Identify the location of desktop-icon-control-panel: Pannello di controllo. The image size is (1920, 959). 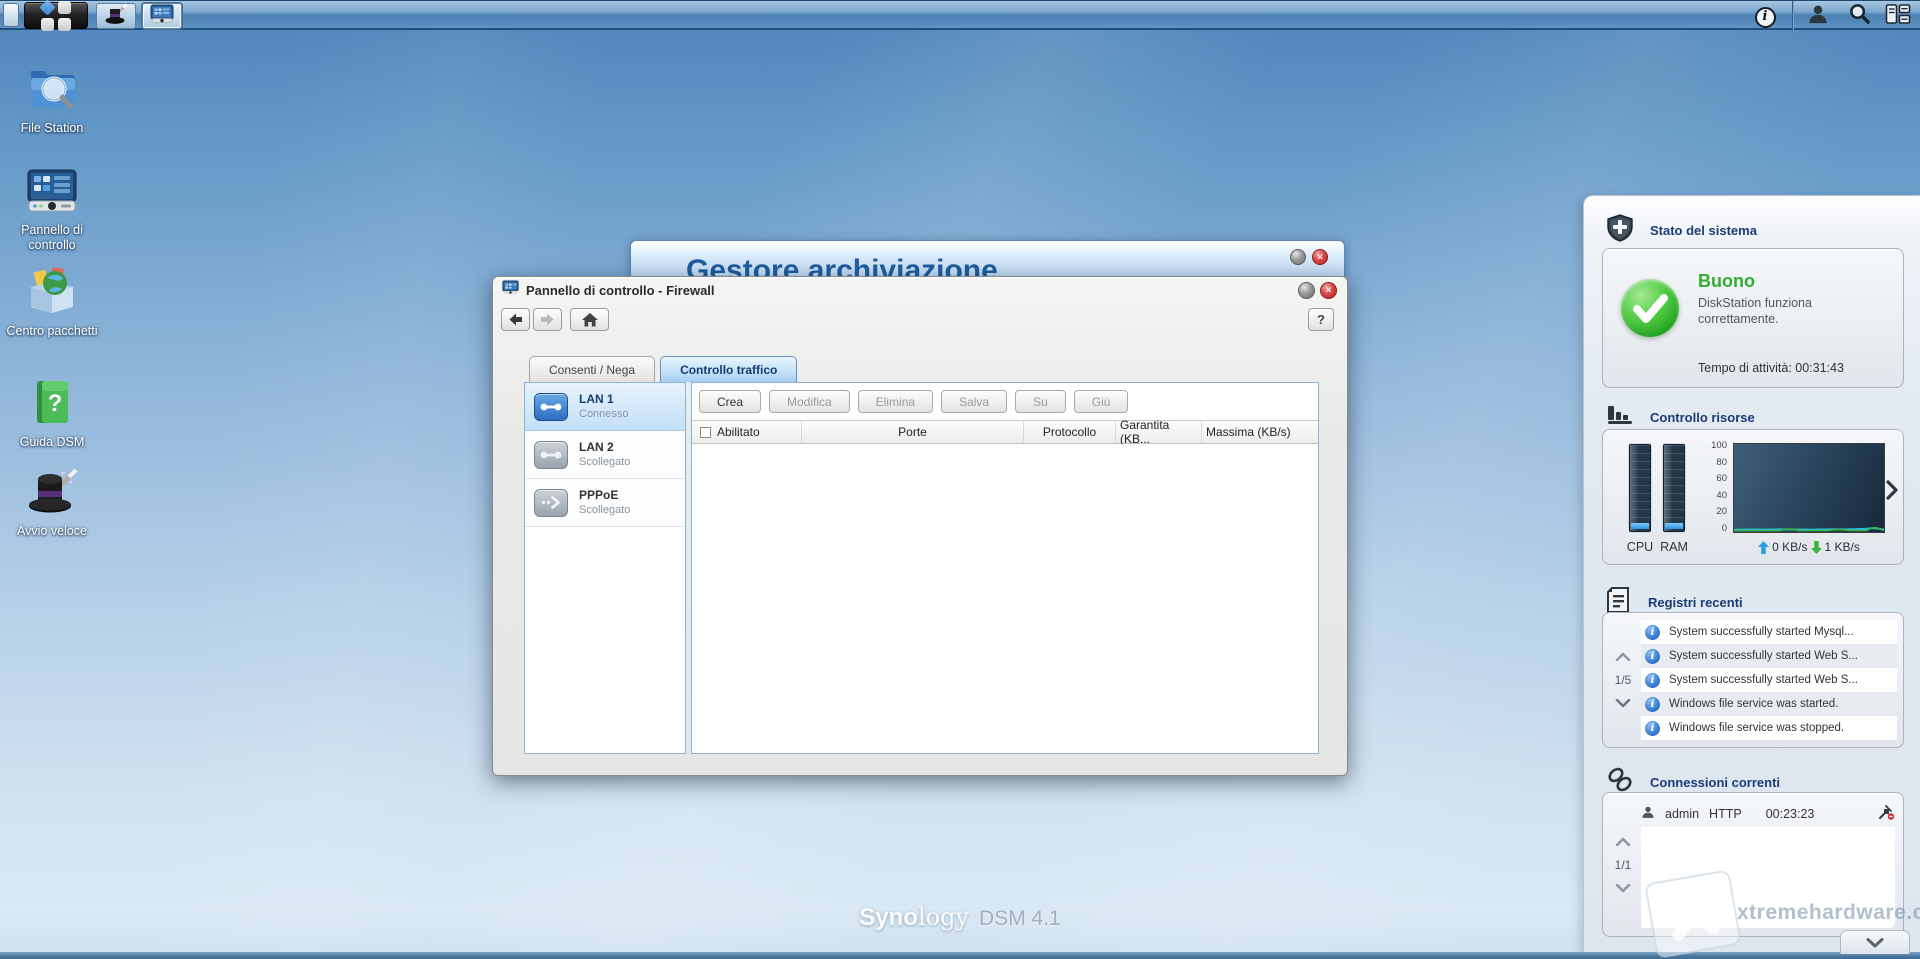
(52, 210).